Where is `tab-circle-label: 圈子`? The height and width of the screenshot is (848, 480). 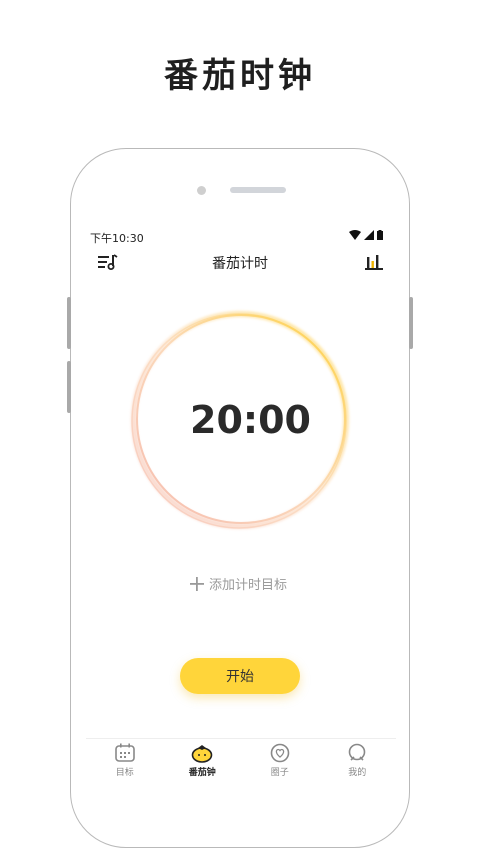
tab-circle-label: 圈子 is located at coordinates (279, 773).